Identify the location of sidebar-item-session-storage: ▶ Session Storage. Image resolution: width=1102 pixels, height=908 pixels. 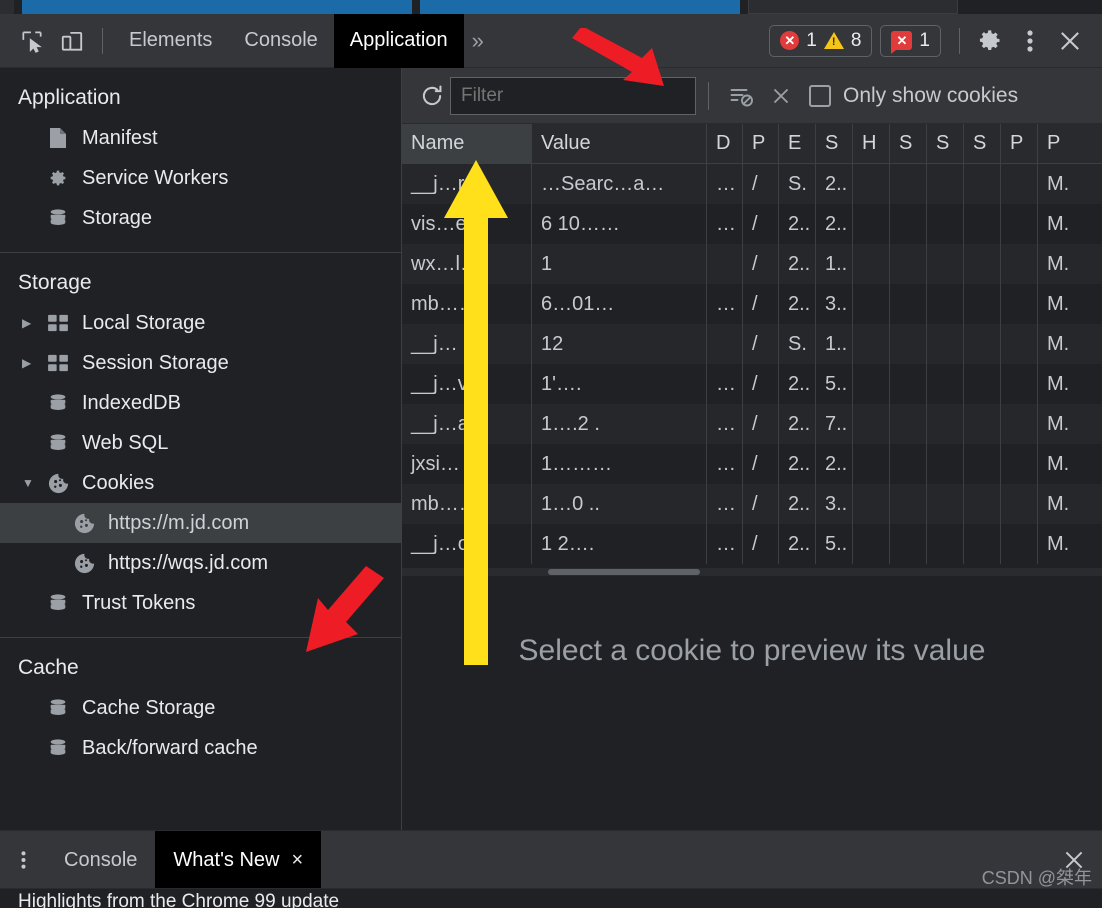
(200, 363).